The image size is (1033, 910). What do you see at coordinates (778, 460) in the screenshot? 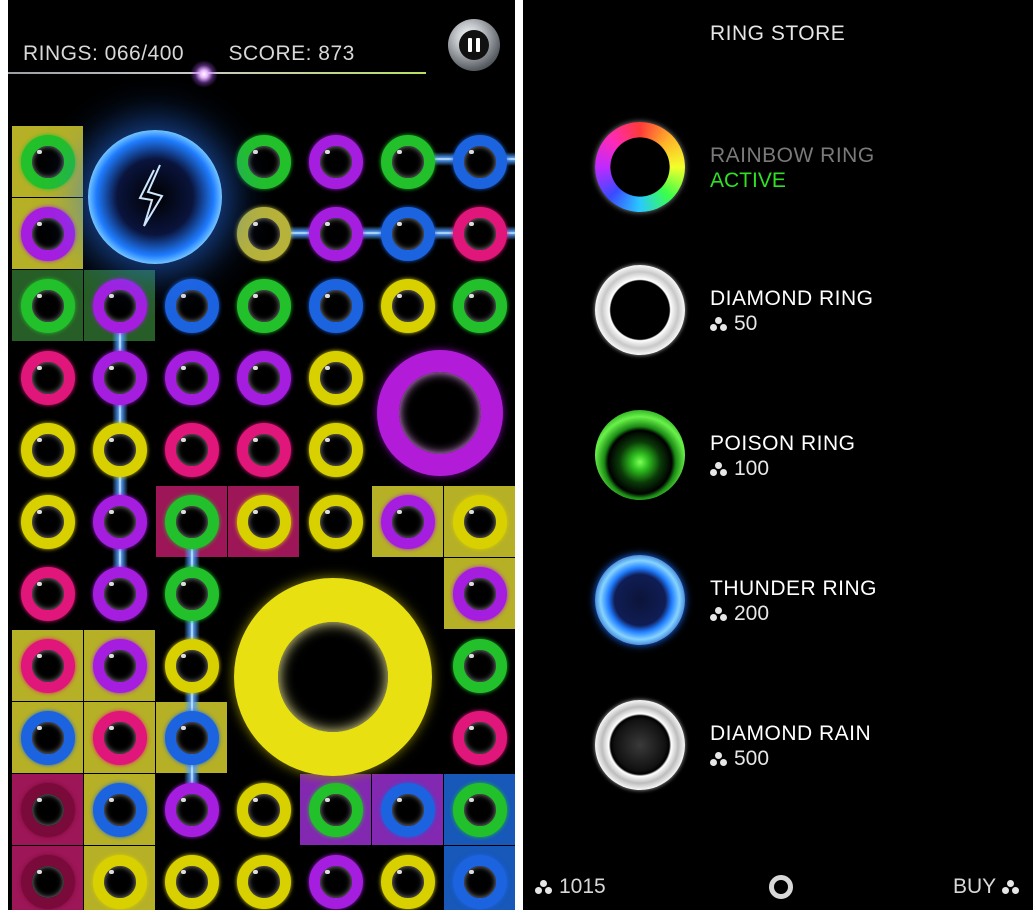
I see `store-item-poison-ring: POISON RING 100` at bounding box center [778, 460].